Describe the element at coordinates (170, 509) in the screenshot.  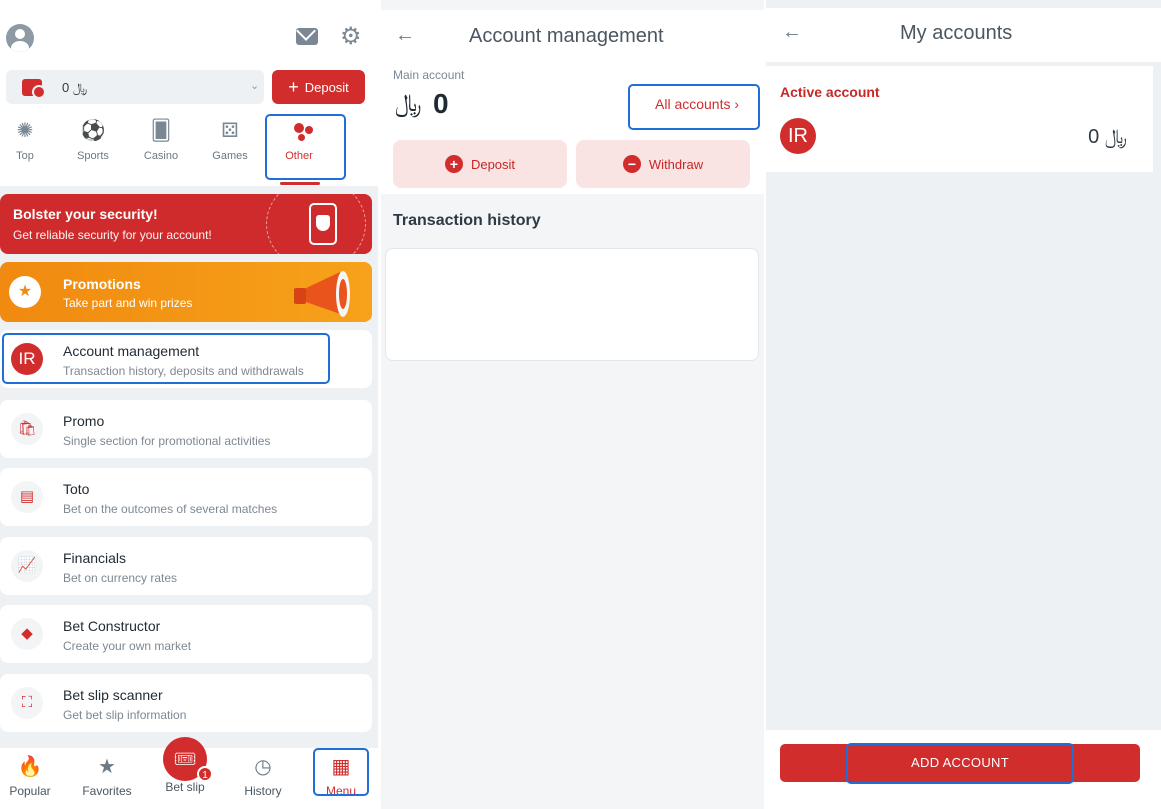
I see `menu-item-subtitle: Bet on the outcomes of several matches` at that location.